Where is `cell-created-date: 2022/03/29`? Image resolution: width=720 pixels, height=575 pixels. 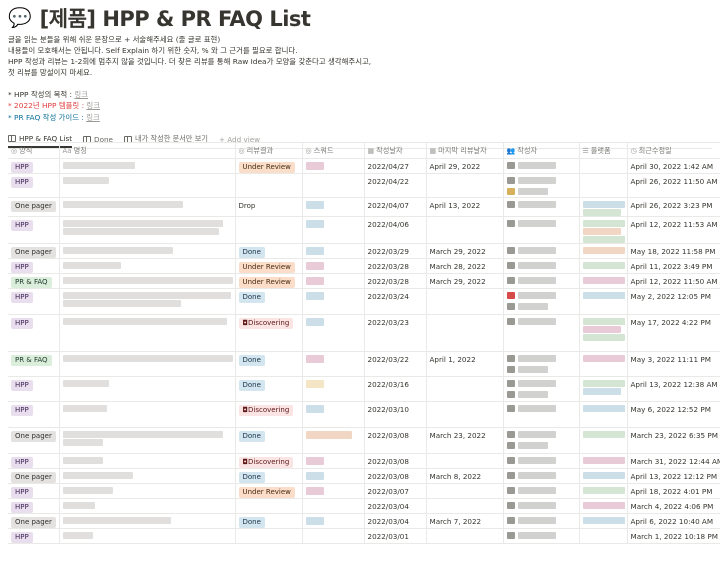
cell-created-date: 2022/03/29 is located at coordinates (395, 251).